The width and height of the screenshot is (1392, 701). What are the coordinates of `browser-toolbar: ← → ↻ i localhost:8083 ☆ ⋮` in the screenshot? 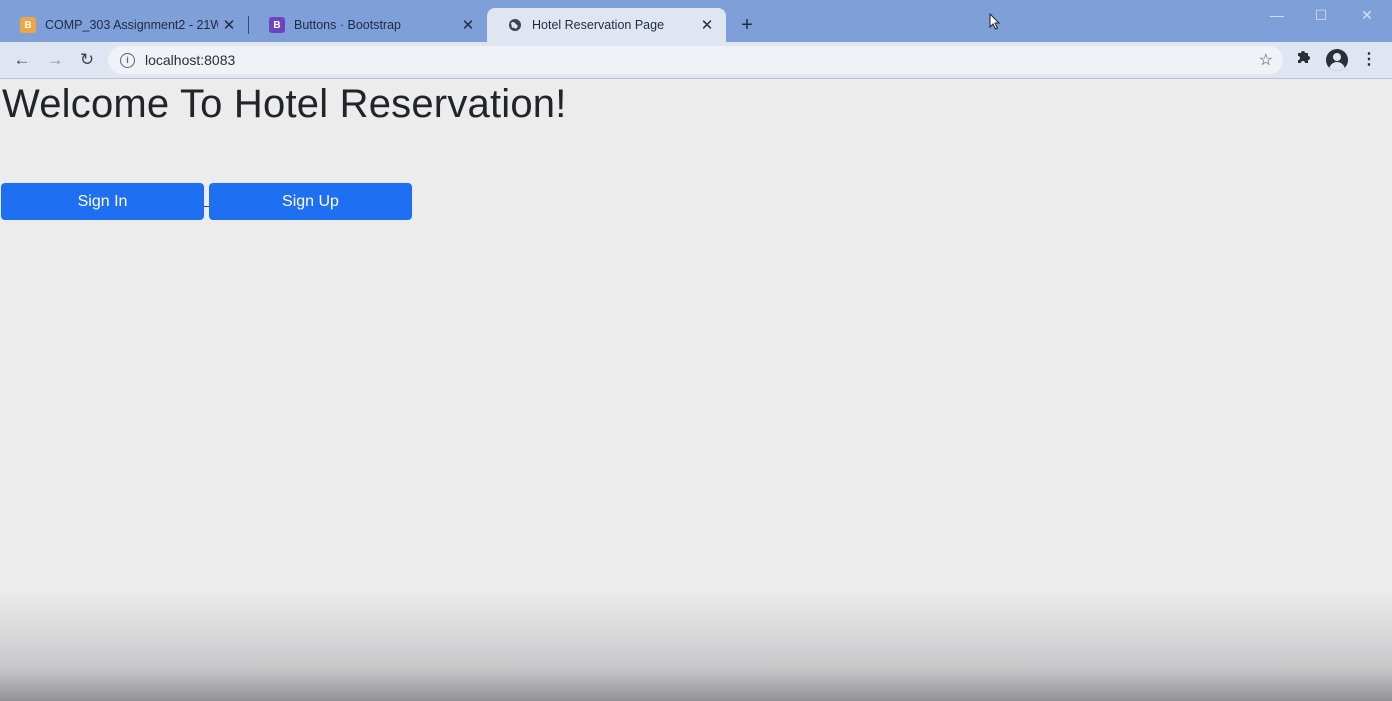 It's located at (696, 60).